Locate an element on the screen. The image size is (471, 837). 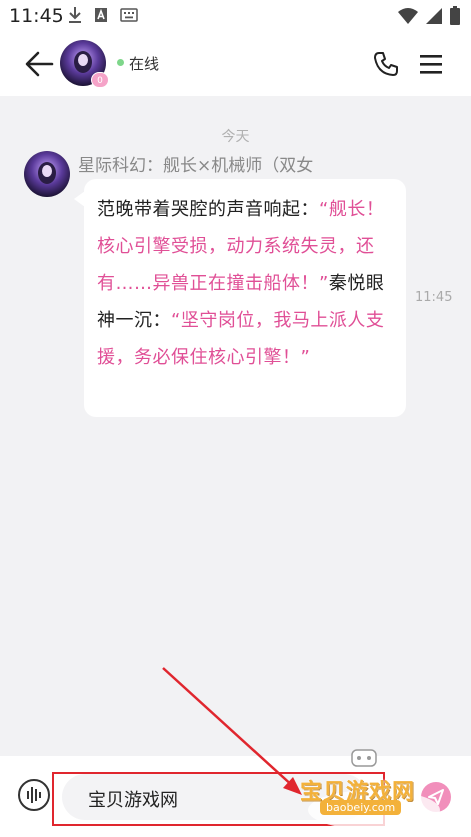
online-dot is located at coordinates (120, 62).